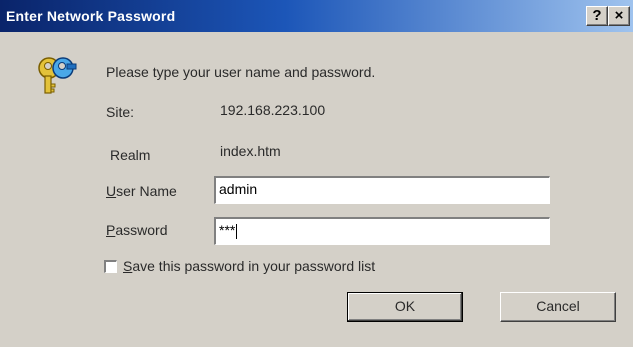 The image size is (633, 347). What do you see at coordinates (382, 231) in the screenshot?
I see `password-input: ***` at bounding box center [382, 231].